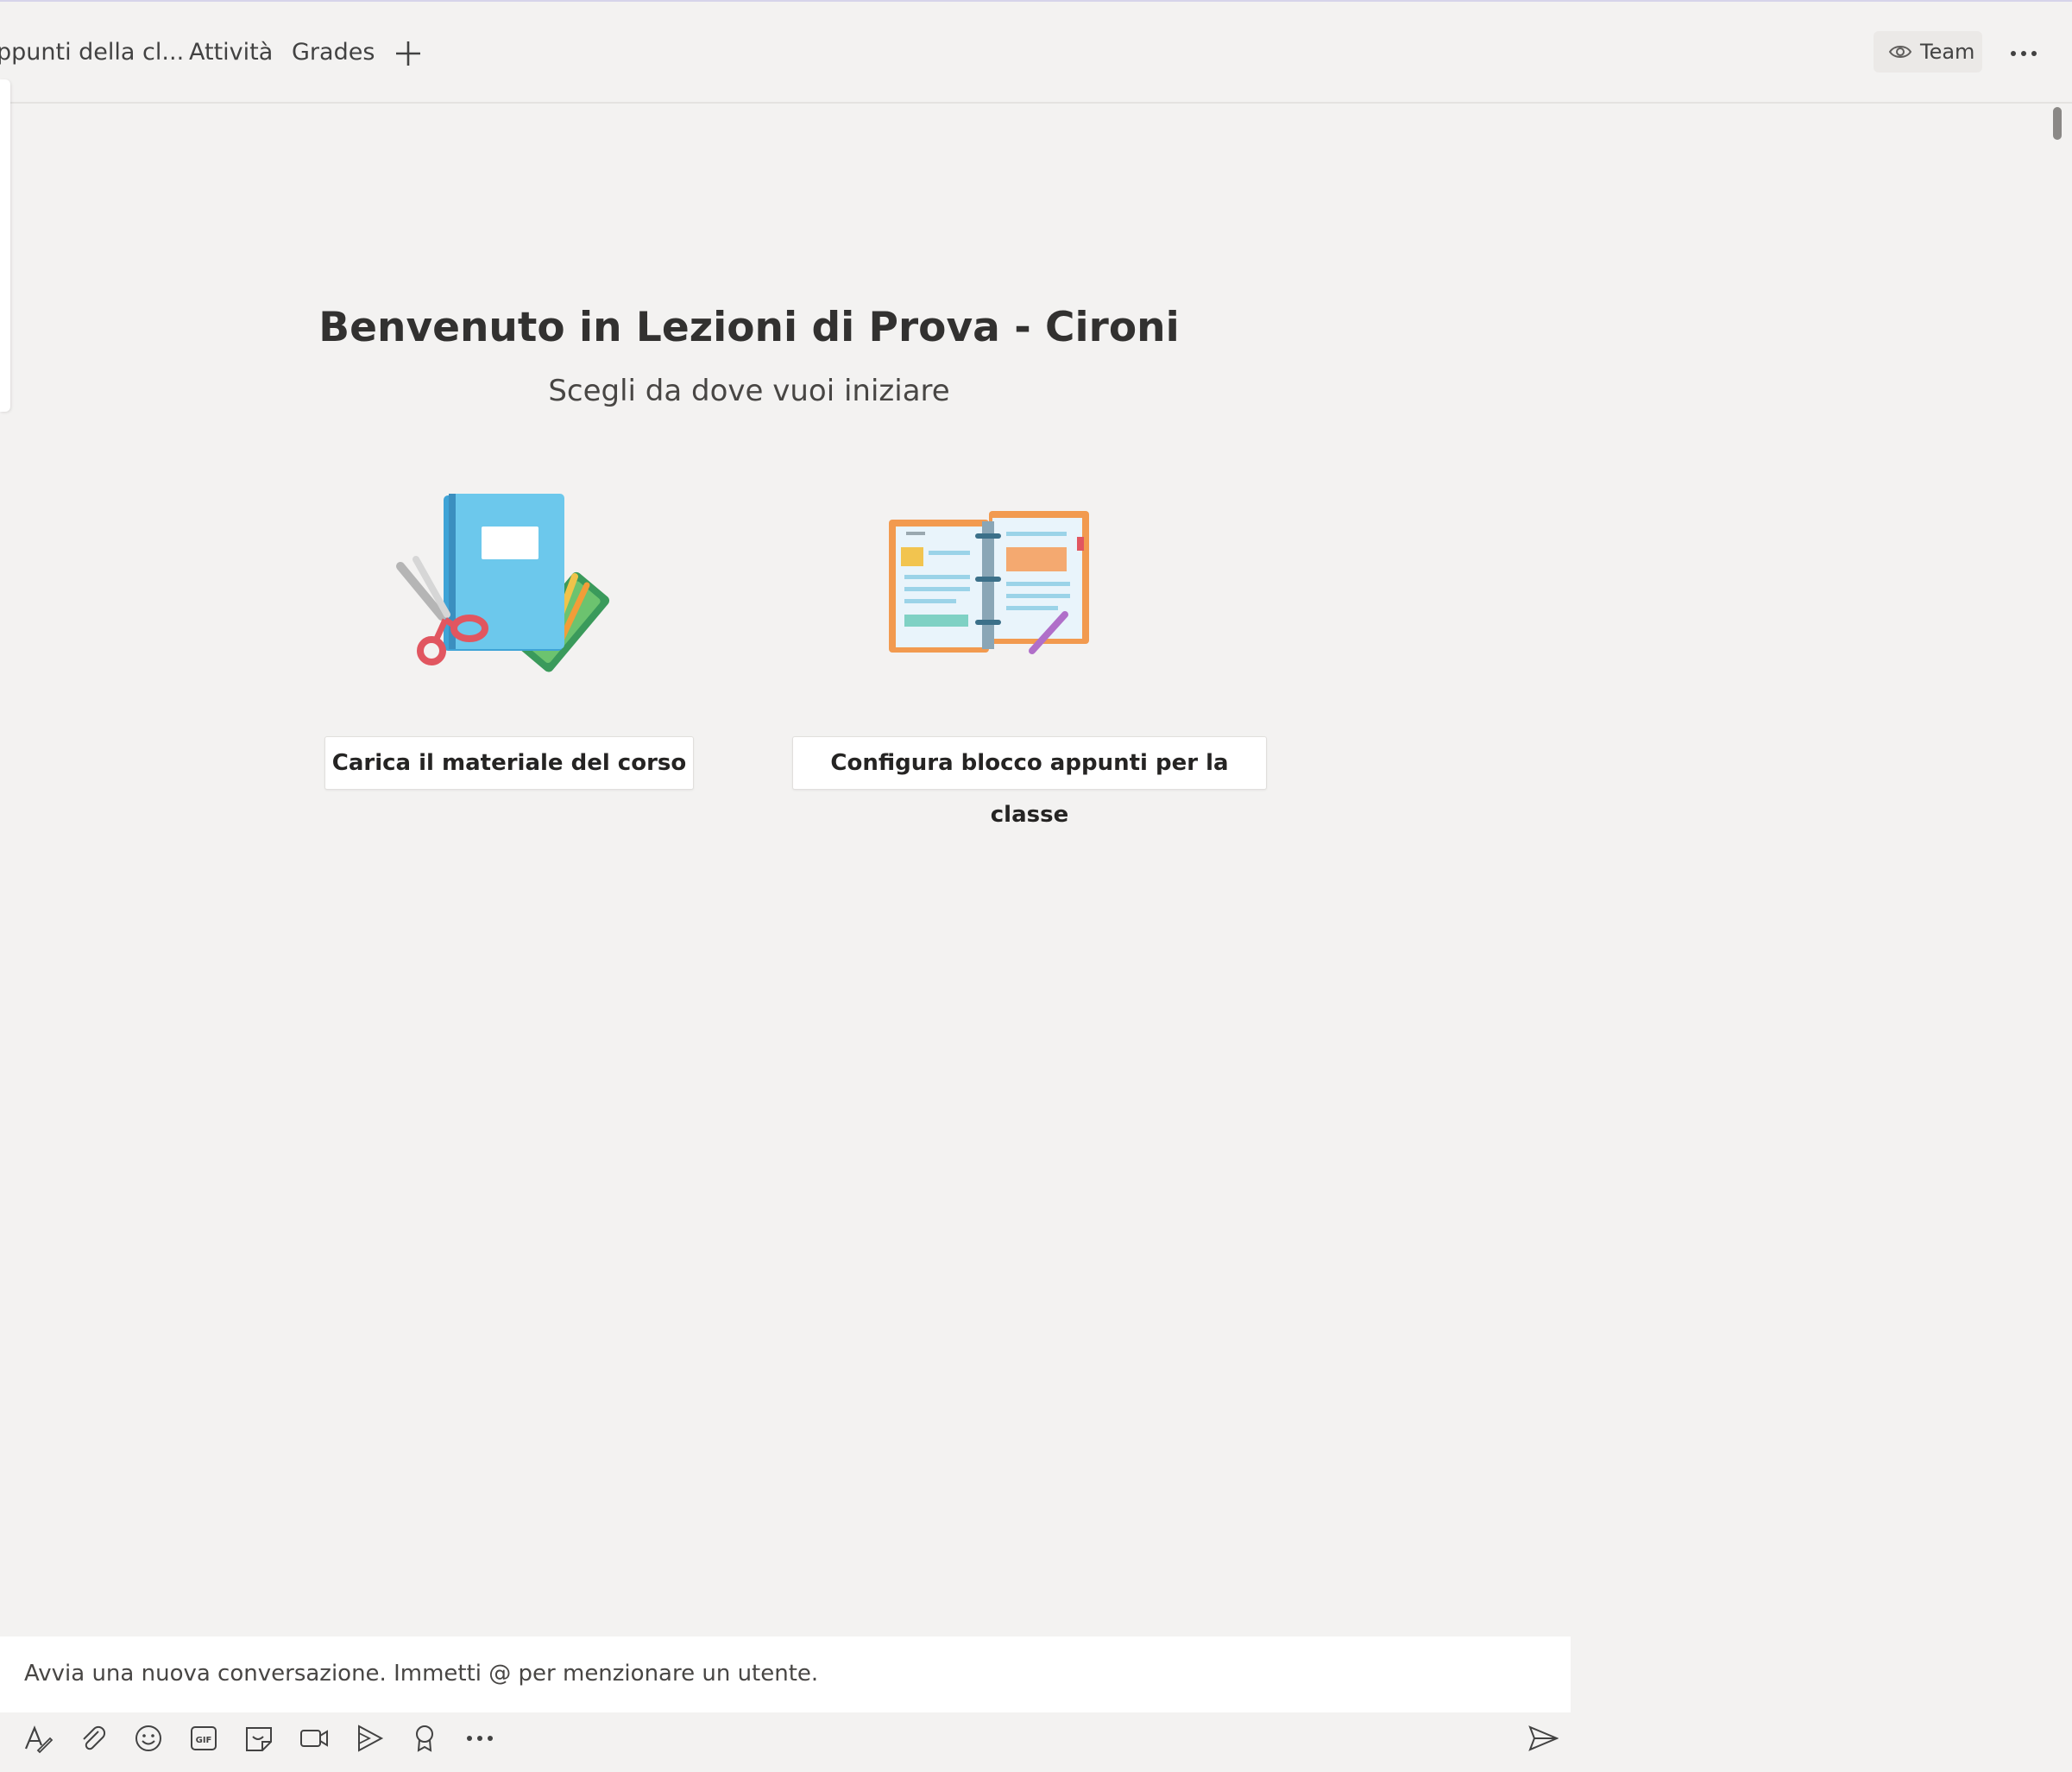 Image resolution: width=2072 pixels, height=1772 pixels. What do you see at coordinates (1947, 52) in the screenshot?
I see `team-view-label: Team` at bounding box center [1947, 52].